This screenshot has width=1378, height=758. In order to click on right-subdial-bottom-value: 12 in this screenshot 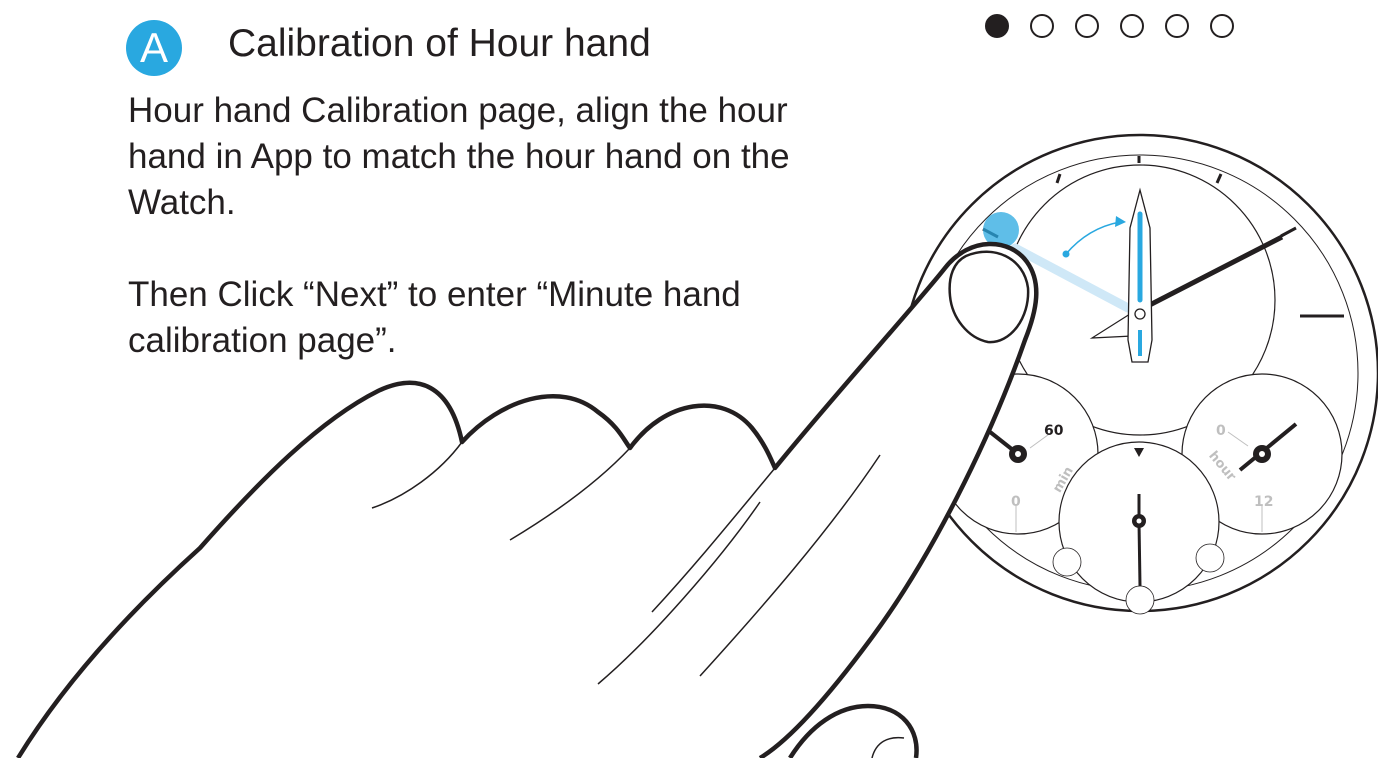, I will do `click(1263, 502)`.